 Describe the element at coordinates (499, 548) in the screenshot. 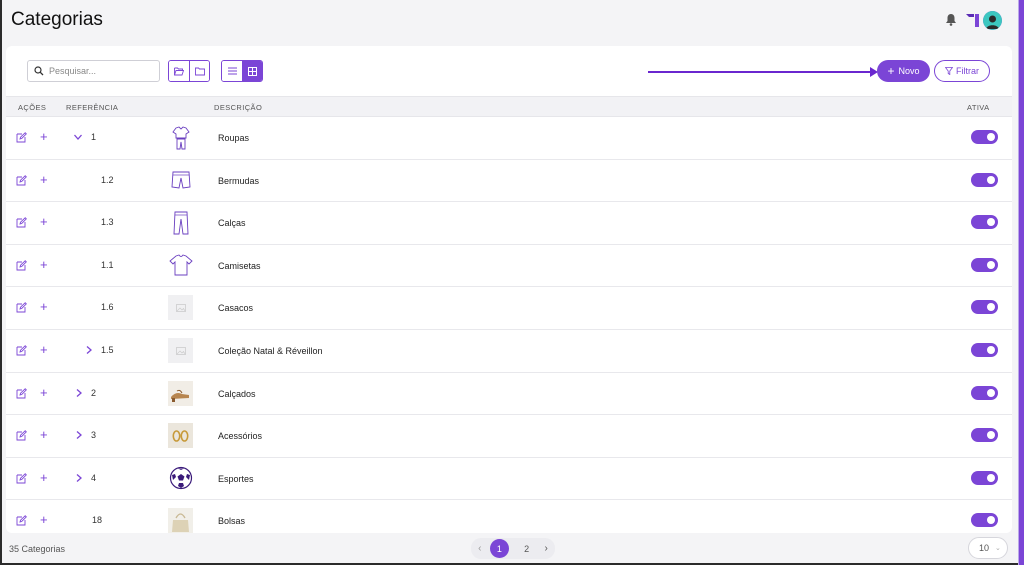

I see `page-1-button: 1` at that location.